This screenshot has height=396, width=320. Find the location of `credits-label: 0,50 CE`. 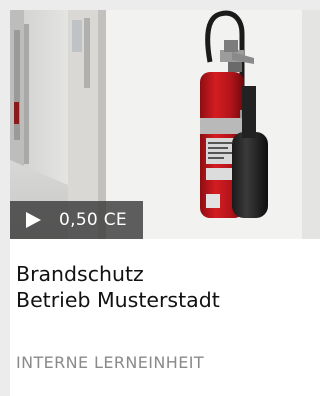

credits-label: 0,50 CE is located at coordinates (93, 220).